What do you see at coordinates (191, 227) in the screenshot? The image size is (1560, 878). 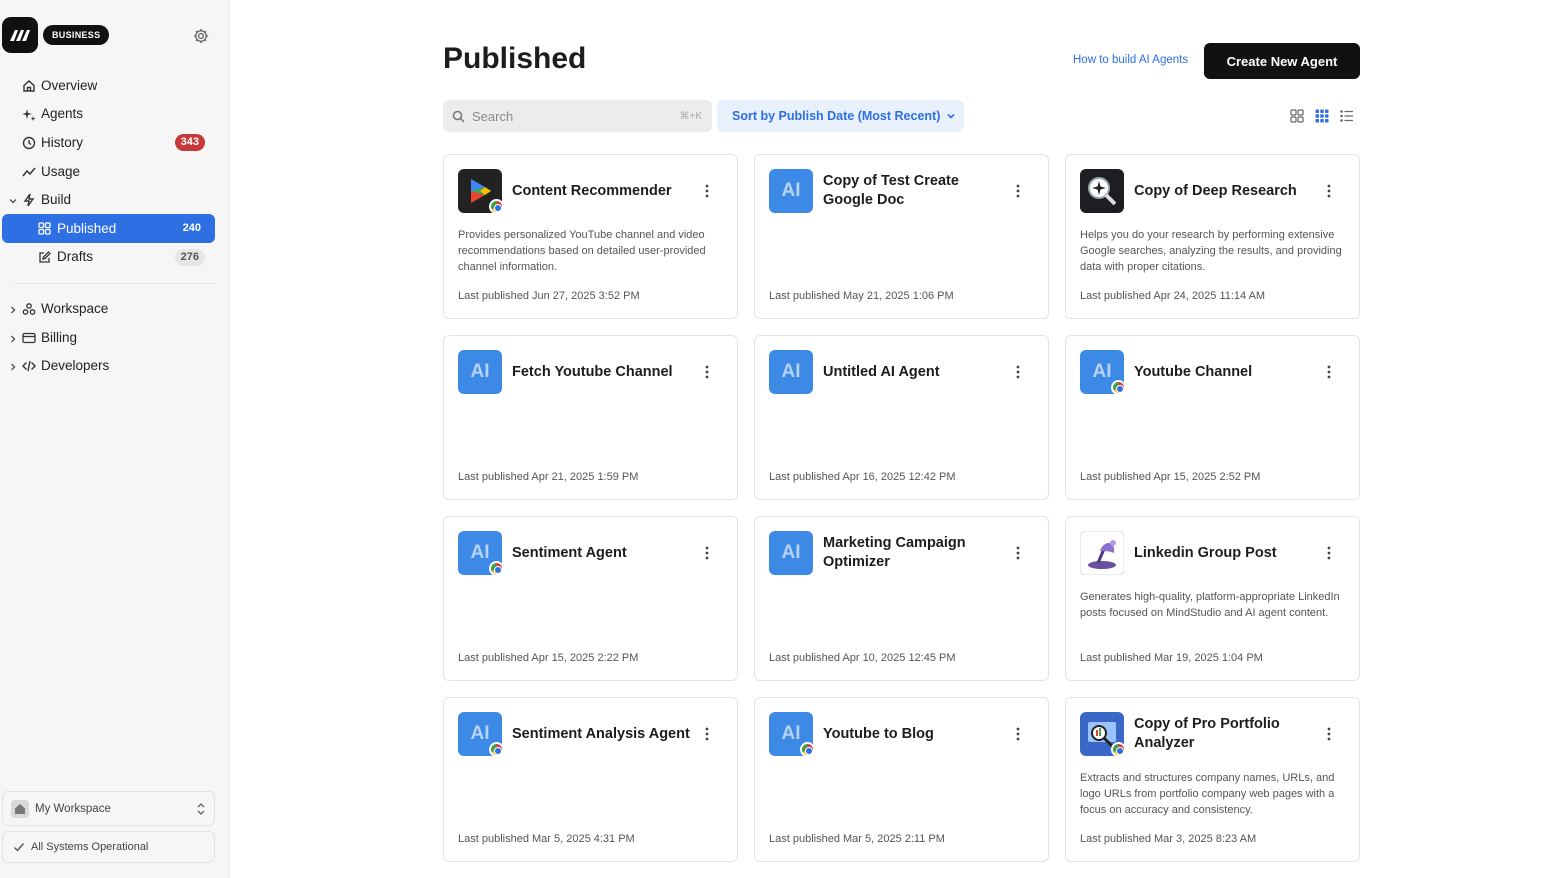 I see `published-count-badge: 240` at bounding box center [191, 227].